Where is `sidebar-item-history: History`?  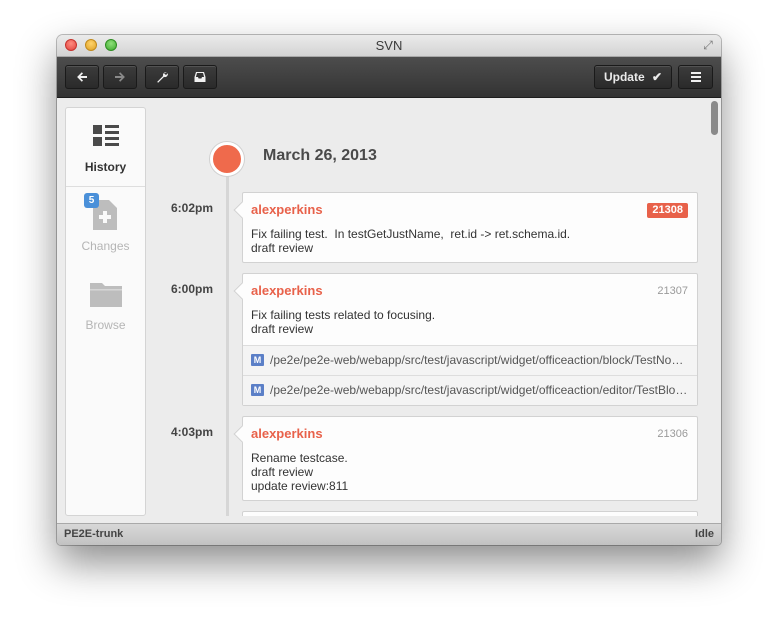
sidebar-item-history: History is located at coordinates (105, 147).